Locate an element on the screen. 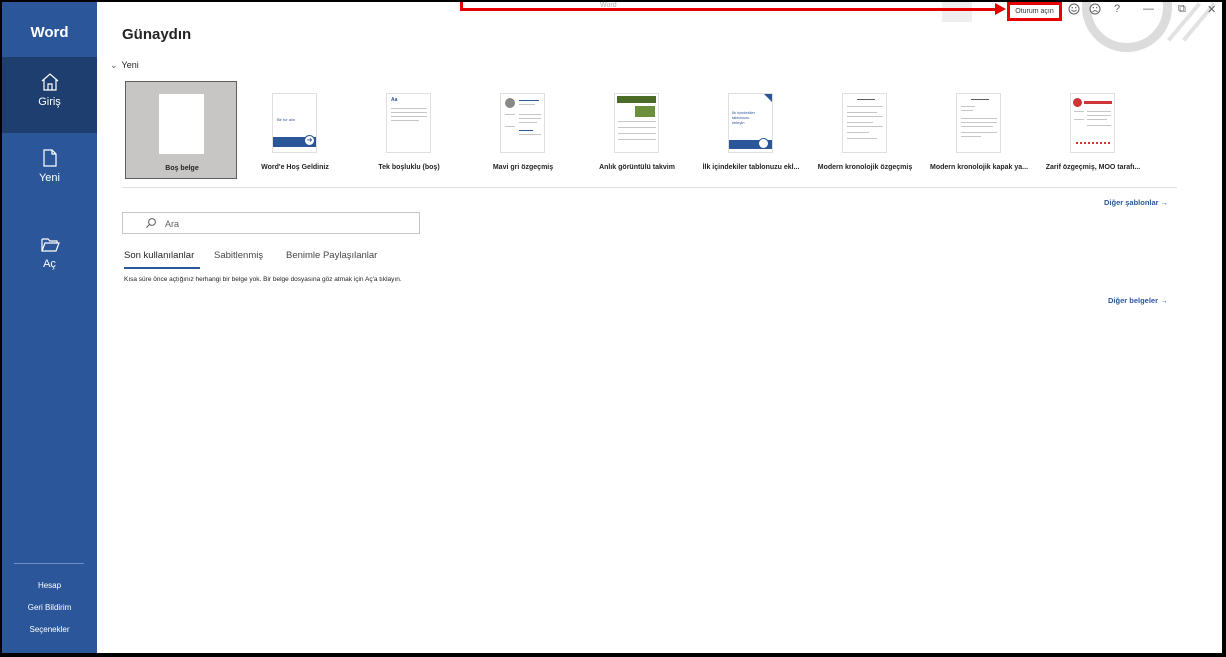 This screenshot has height=657, width=1226. thumbnail-text: Bir tur alın is located at coordinates (286, 119).